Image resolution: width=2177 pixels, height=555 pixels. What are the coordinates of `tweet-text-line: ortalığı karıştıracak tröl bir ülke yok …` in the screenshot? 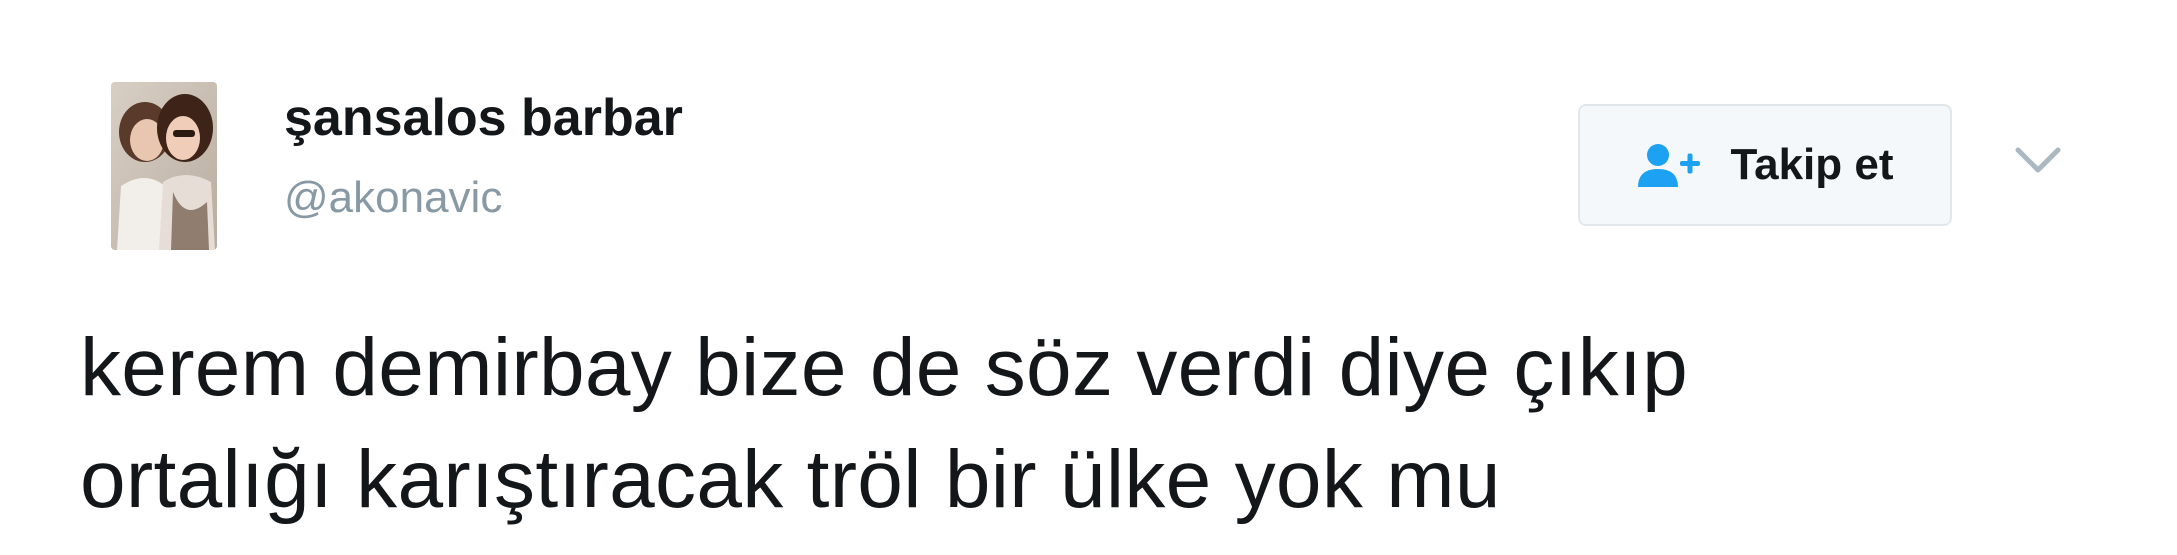 It's located at (790, 479).